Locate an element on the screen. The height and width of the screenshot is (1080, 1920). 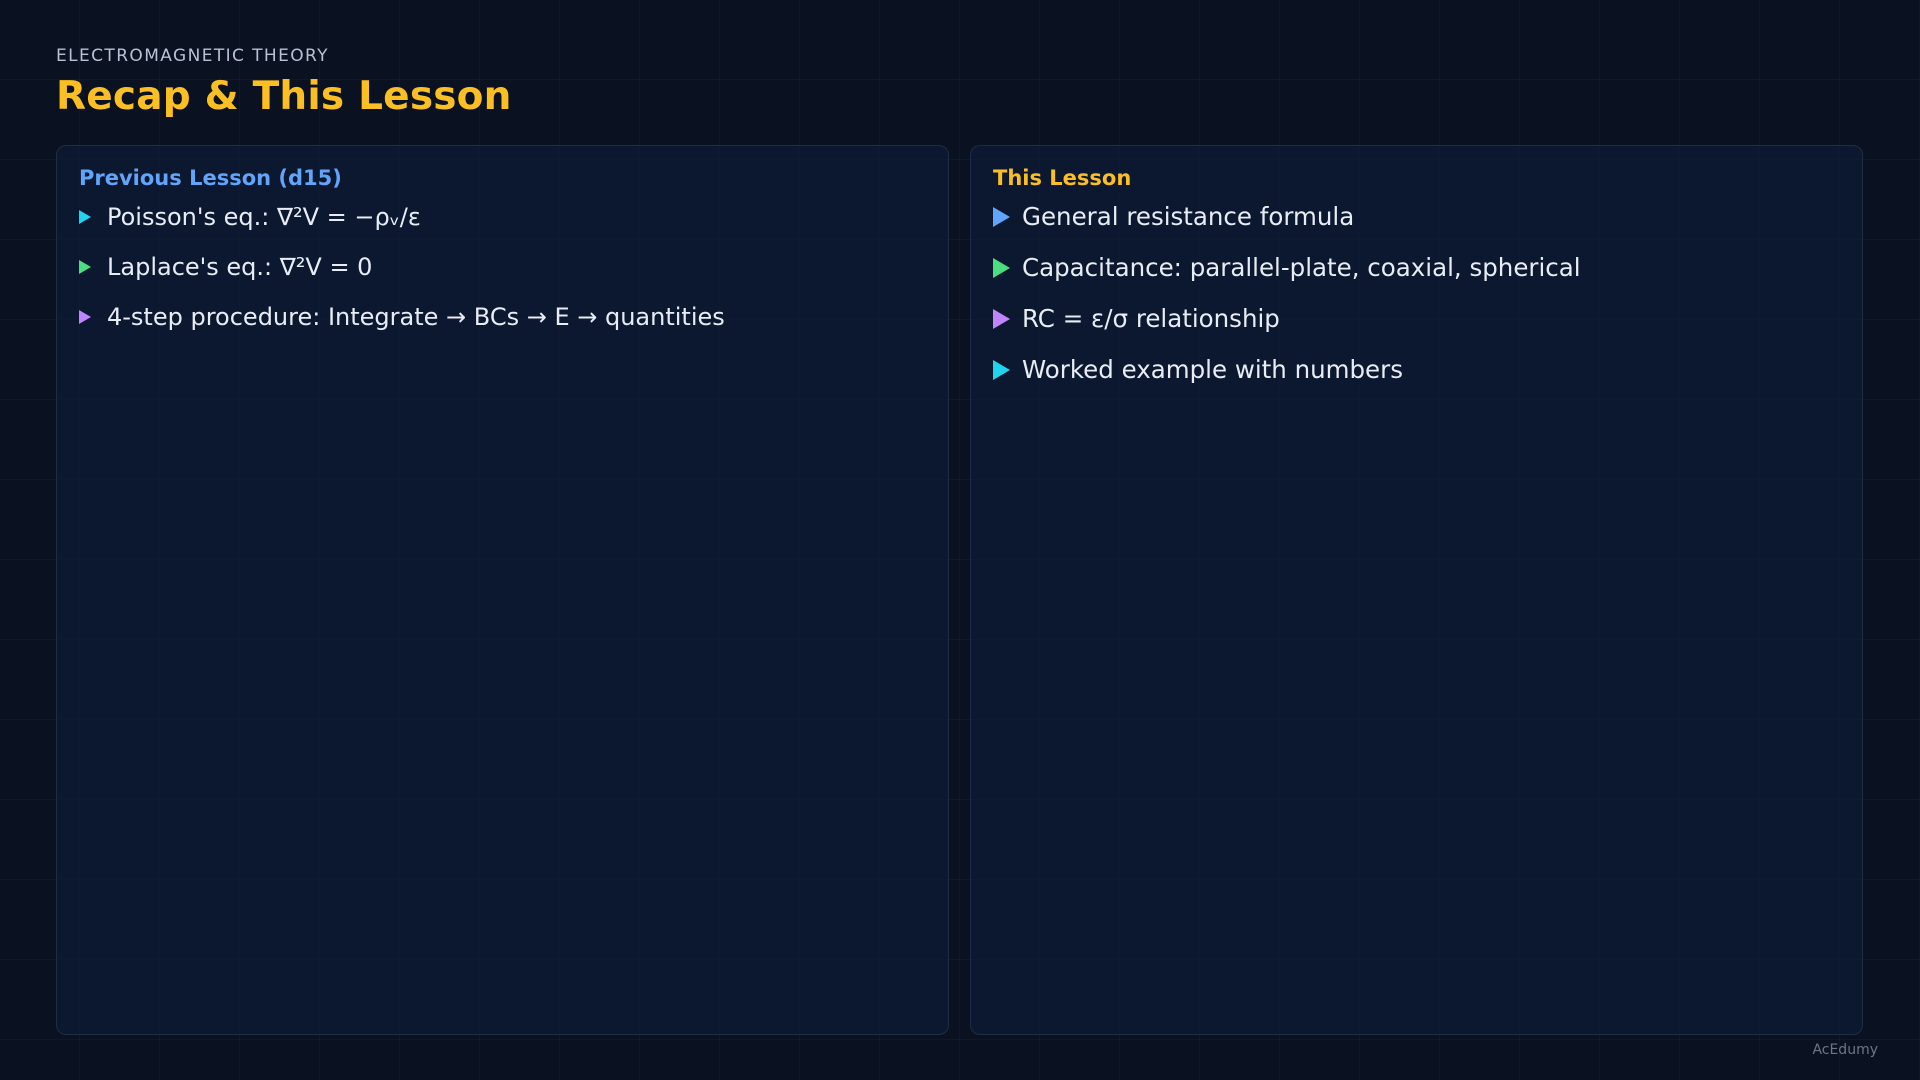
brand-watermark: AcEdumy is located at coordinates (1845, 1050).